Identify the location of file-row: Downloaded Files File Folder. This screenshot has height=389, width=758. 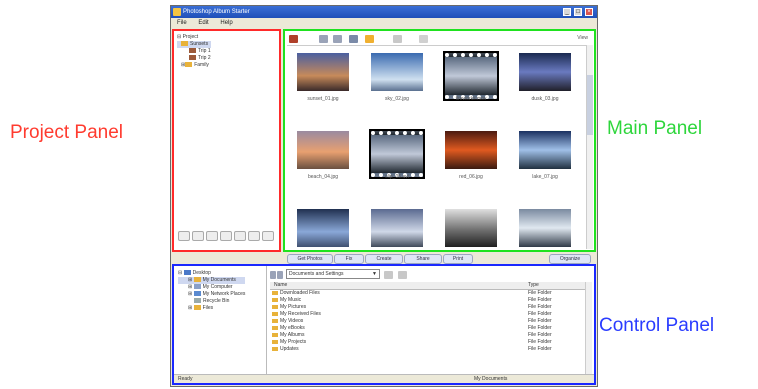
(428, 293).